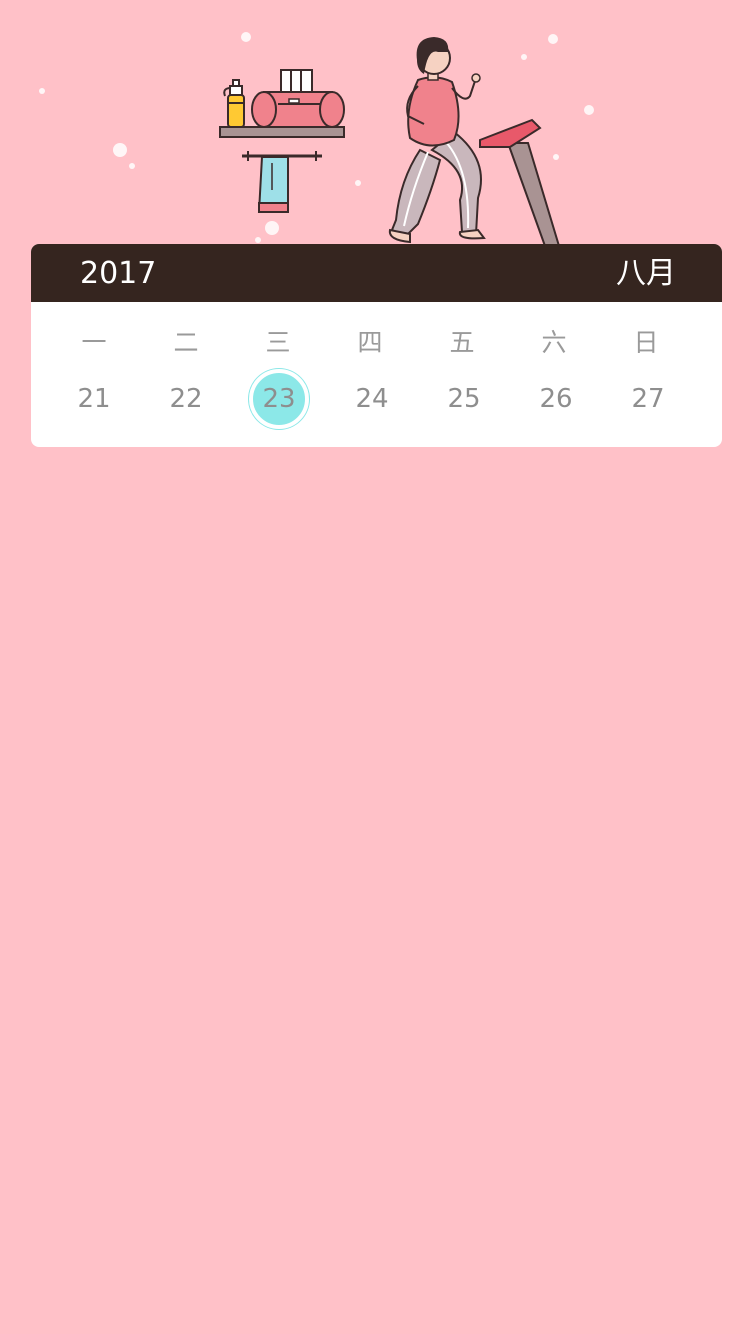 The width and height of the screenshot is (750, 1334). I want to click on weekday-label-tue: 二, so click(186, 342).